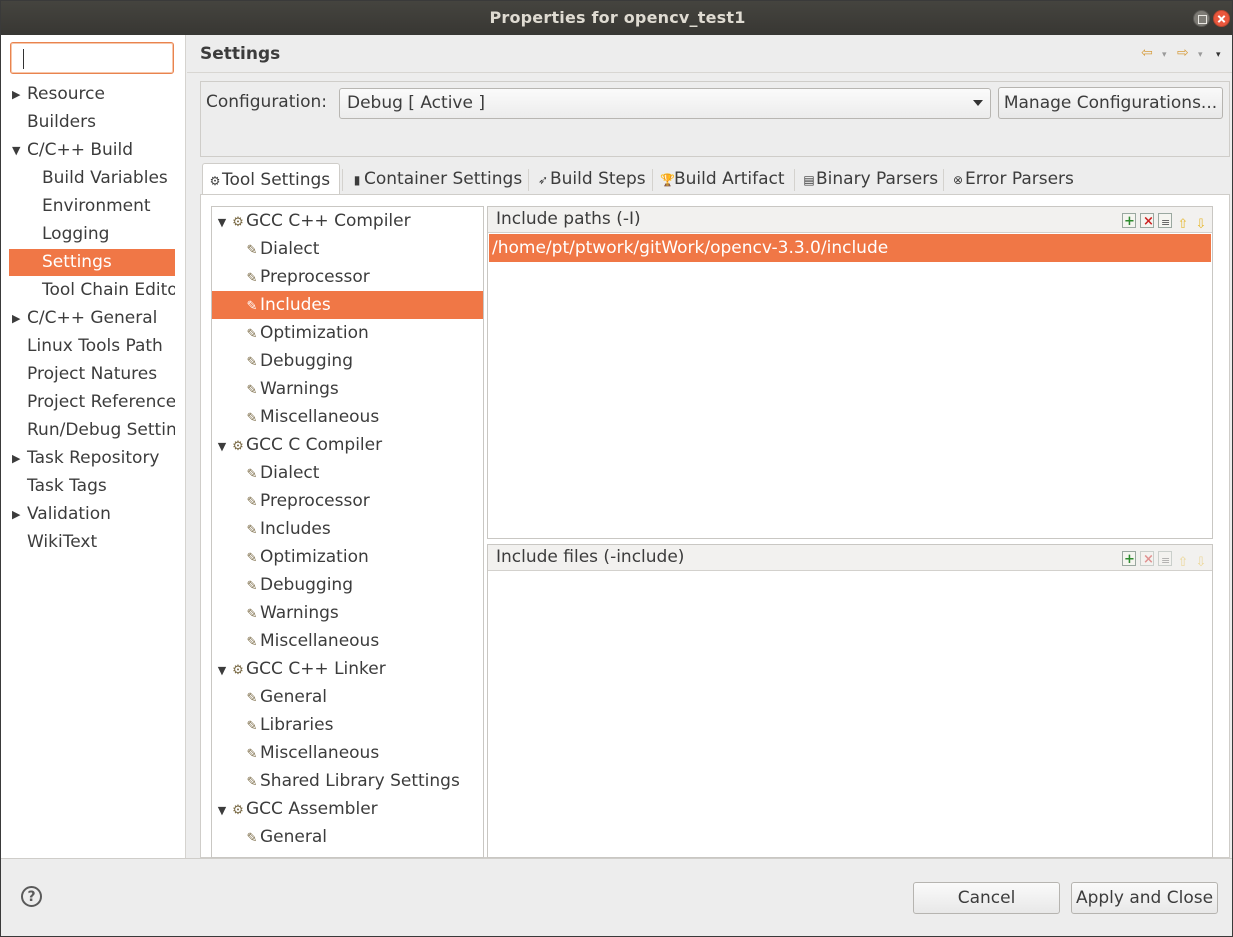 Image resolution: width=1233 pixels, height=937 pixels. I want to click on tree-item-gcc-c-compiler: ▼ ⚙ GCC C Compiler, so click(347, 445).